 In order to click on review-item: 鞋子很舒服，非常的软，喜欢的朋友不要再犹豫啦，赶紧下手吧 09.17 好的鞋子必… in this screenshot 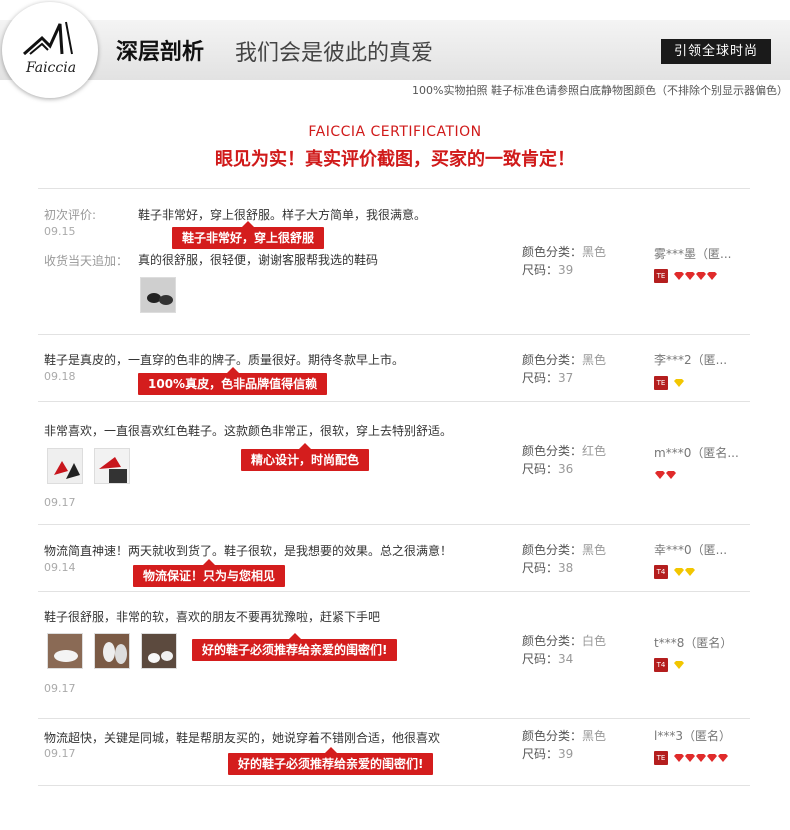, I will do `click(394, 654)`.